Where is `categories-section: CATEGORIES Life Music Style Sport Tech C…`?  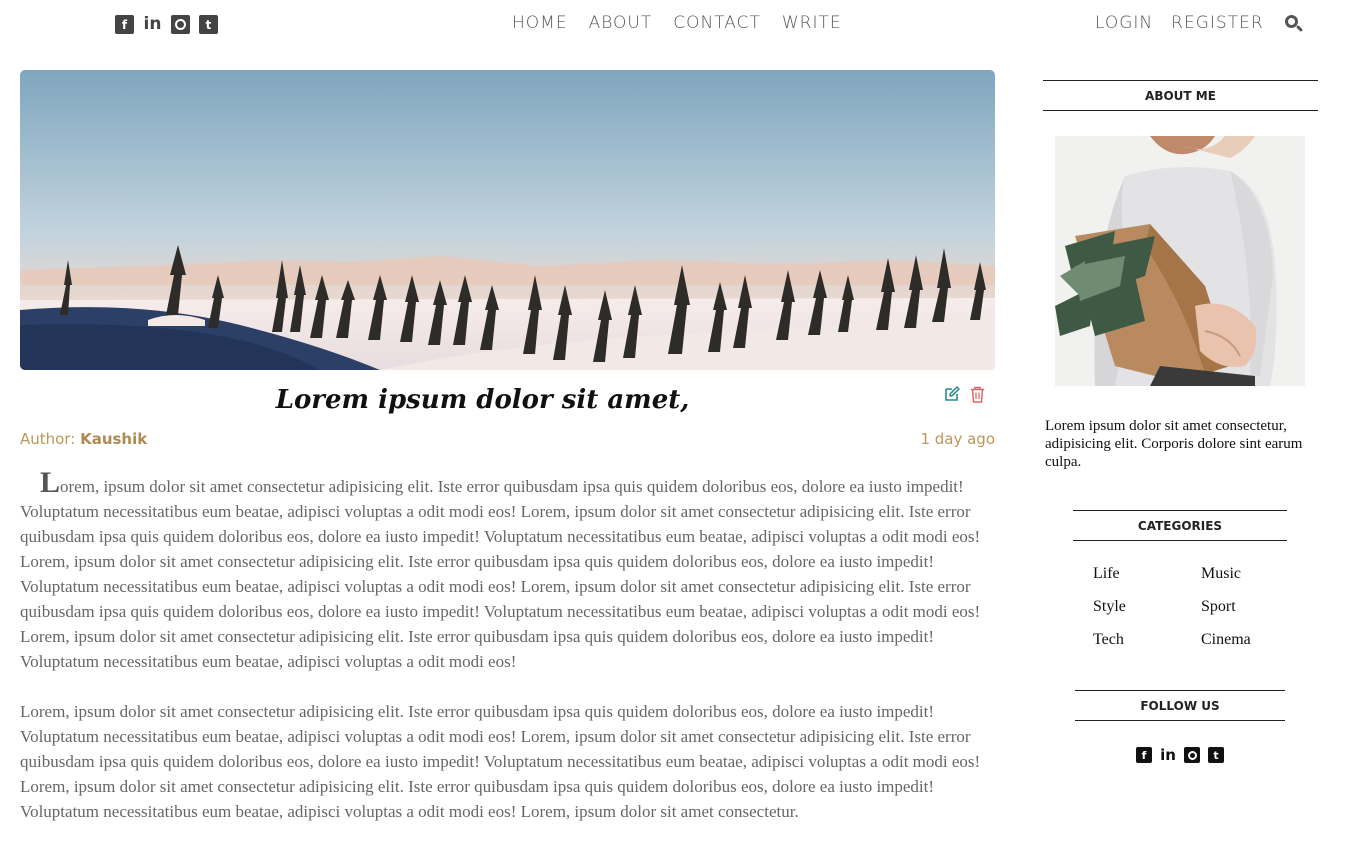
categories-section: CATEGORIES Life Music Style Sport Tech C… is located at coordinates (1180, 580).